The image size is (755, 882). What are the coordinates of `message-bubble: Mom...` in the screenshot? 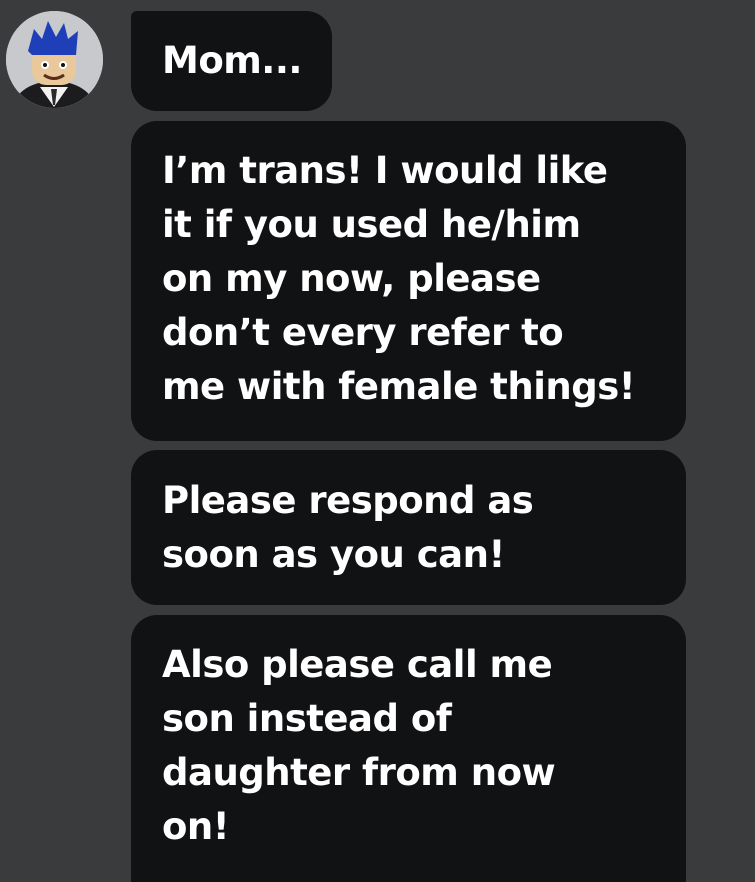 It's located at (231, 61).